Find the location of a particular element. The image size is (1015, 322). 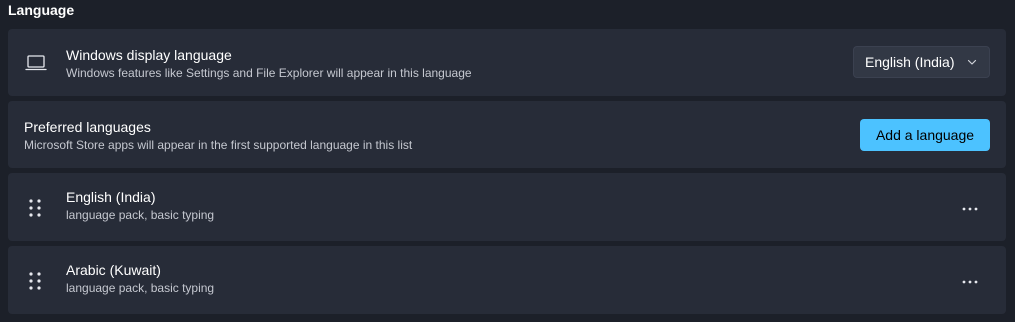

language-name: Arabic (Kuwait) is located at coordinates (113, 270).